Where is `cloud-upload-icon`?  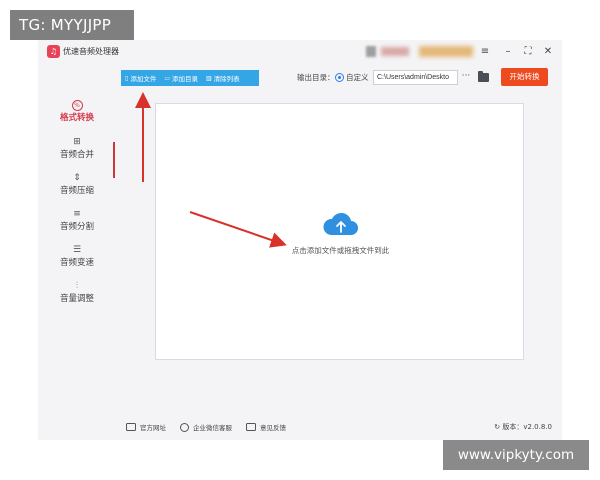
cloud-upload-icon is located at coordinates (340, 223).